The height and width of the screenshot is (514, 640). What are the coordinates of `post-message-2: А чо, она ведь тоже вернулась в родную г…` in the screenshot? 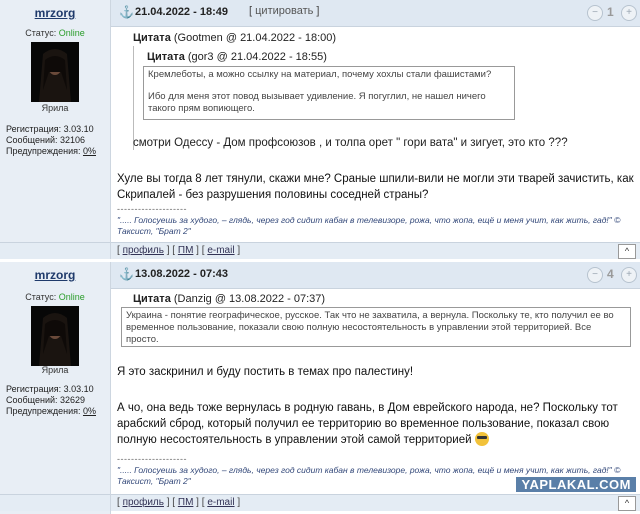 It's located at (377, 424).